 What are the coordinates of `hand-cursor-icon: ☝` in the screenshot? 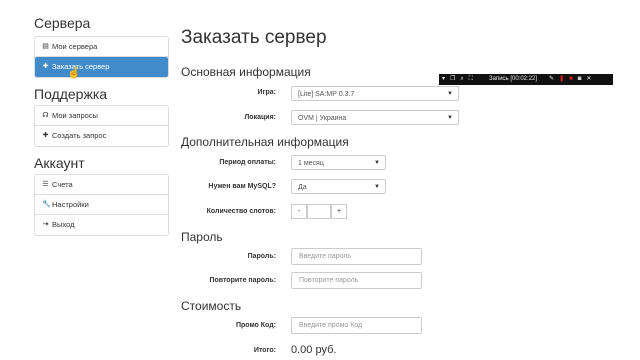 It's located at (74, 73).